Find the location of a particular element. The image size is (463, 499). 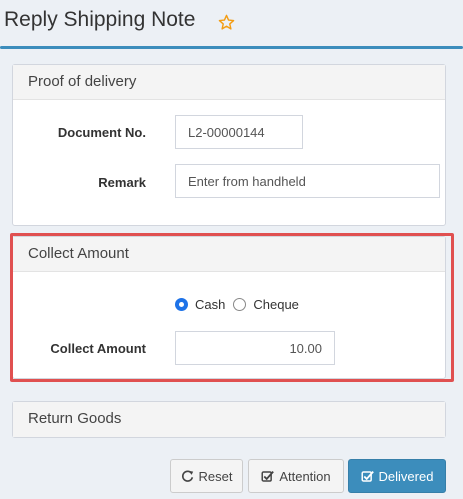

attention-button: Attention is located at coordinates (296, 476).